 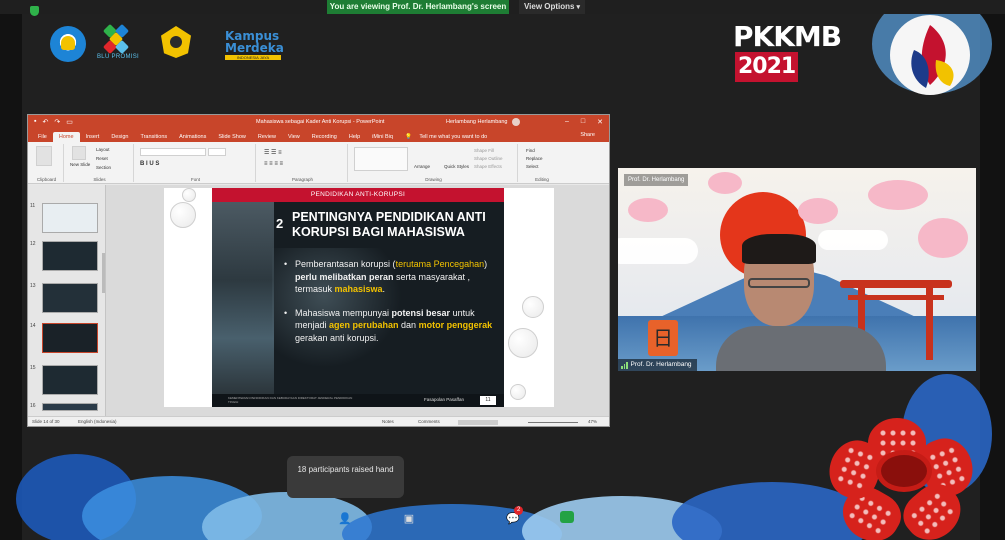 I want to click on view-options-label: View Options, so click(x=549, y=6).